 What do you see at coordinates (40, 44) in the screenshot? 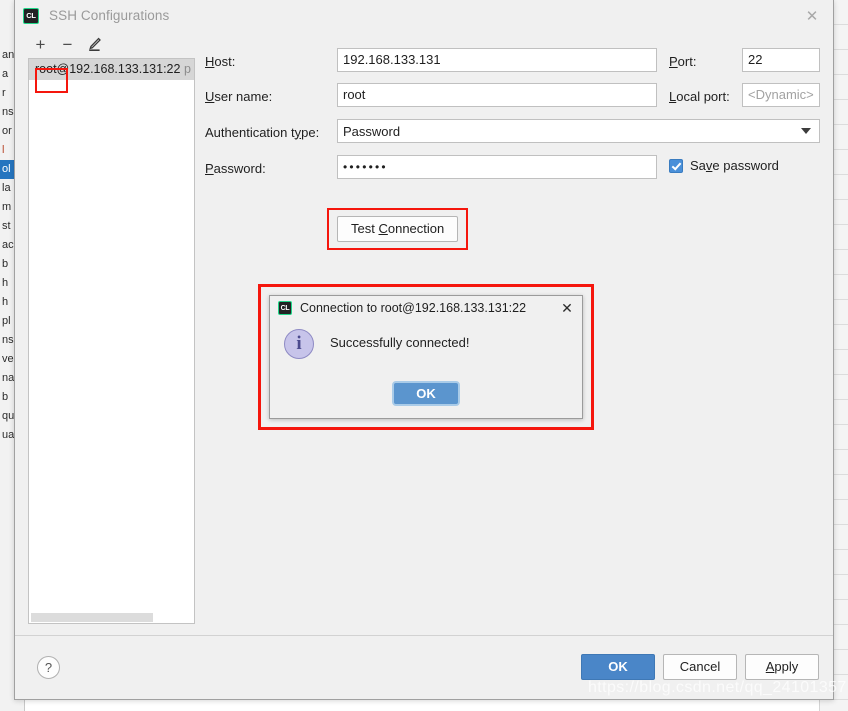
I see `add-configuration-button: +` at bounding box center [40, 44].